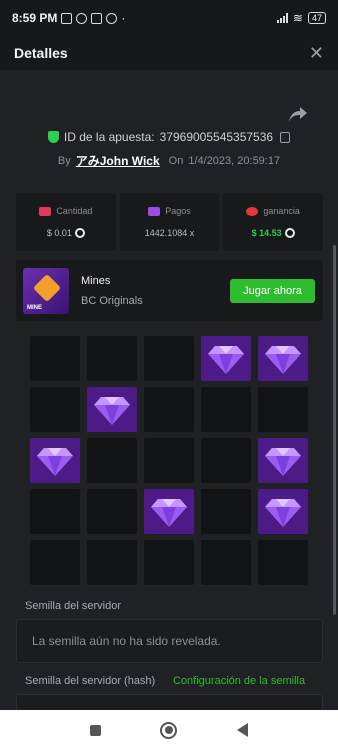 This screenshot has height=750, width=338. I want to click on game-card: MINE Mines BC Originals Jugar ahora, so click(169, 290).